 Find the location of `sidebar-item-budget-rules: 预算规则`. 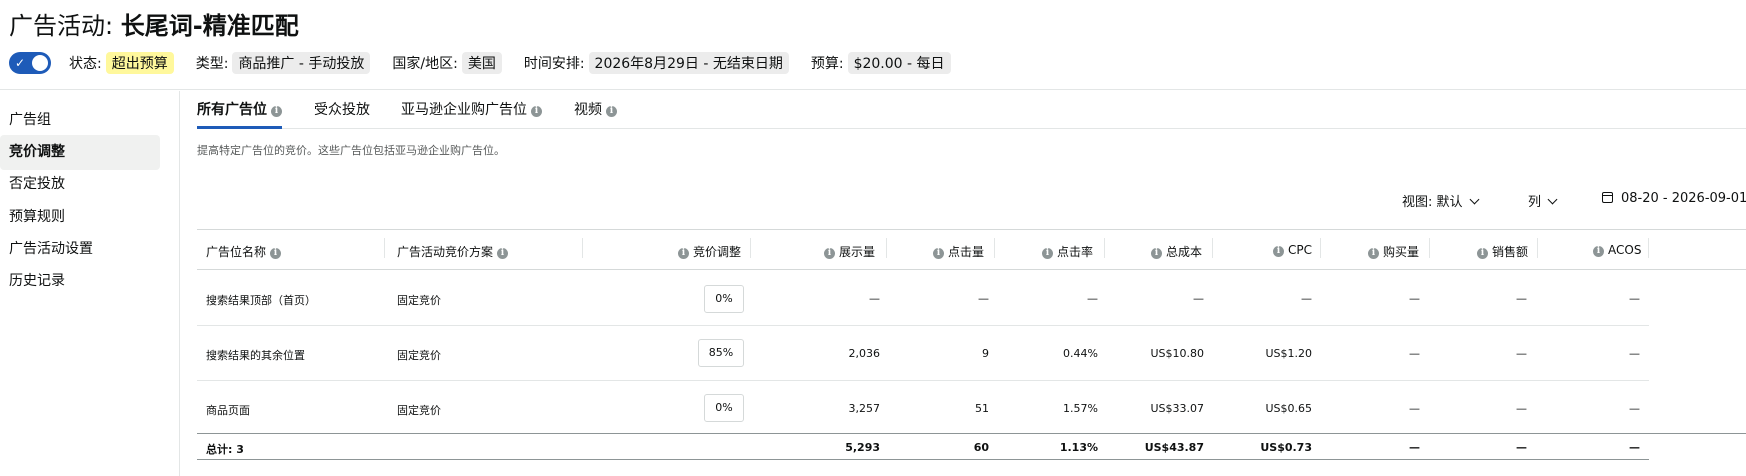

sidebar-item-budget-rules: 预算规则 is located at coordinates (89, 217).